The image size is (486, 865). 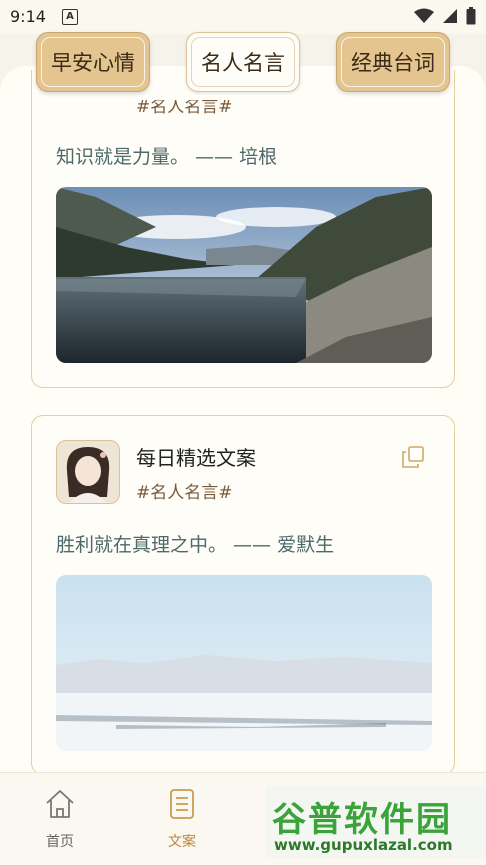 What do you see at coordinates (362, 820) in the screenshot?
I see `watermark-main: 谷普软件园` at bounding box center [362, 820].